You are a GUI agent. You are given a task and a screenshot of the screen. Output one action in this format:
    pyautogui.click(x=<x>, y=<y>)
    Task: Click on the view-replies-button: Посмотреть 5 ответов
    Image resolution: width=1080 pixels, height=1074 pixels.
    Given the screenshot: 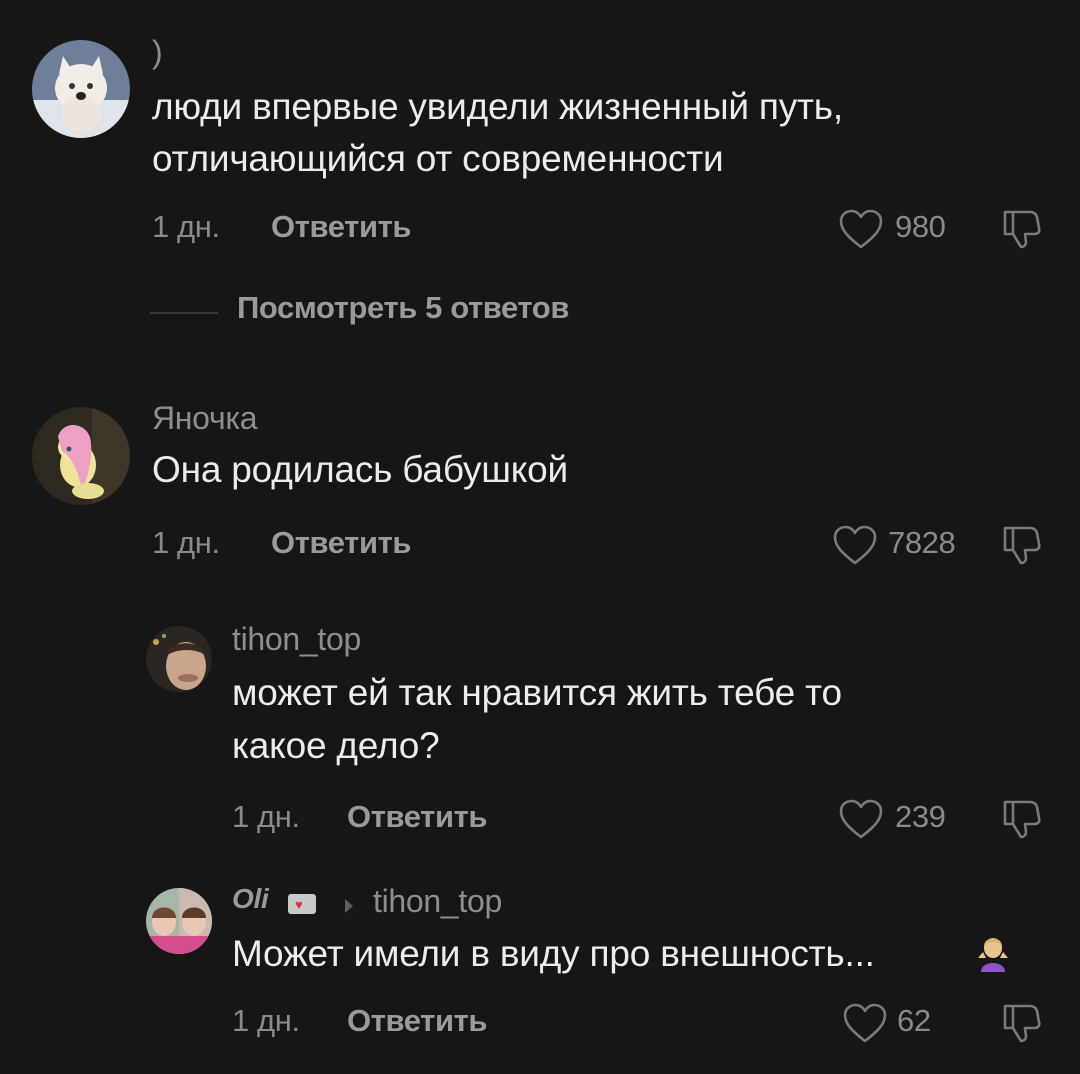 What is the action you would take?
    pyautogui.click(x=403, y=308)
    